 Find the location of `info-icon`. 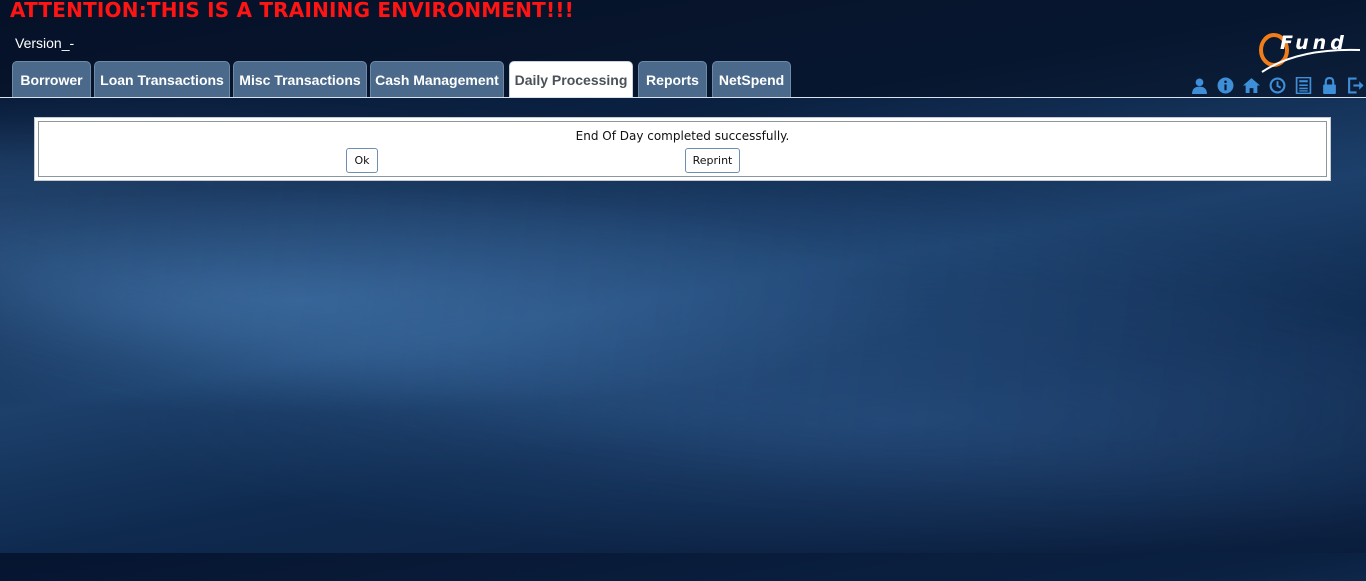

info-icon is located at coordinates (1225, 85).